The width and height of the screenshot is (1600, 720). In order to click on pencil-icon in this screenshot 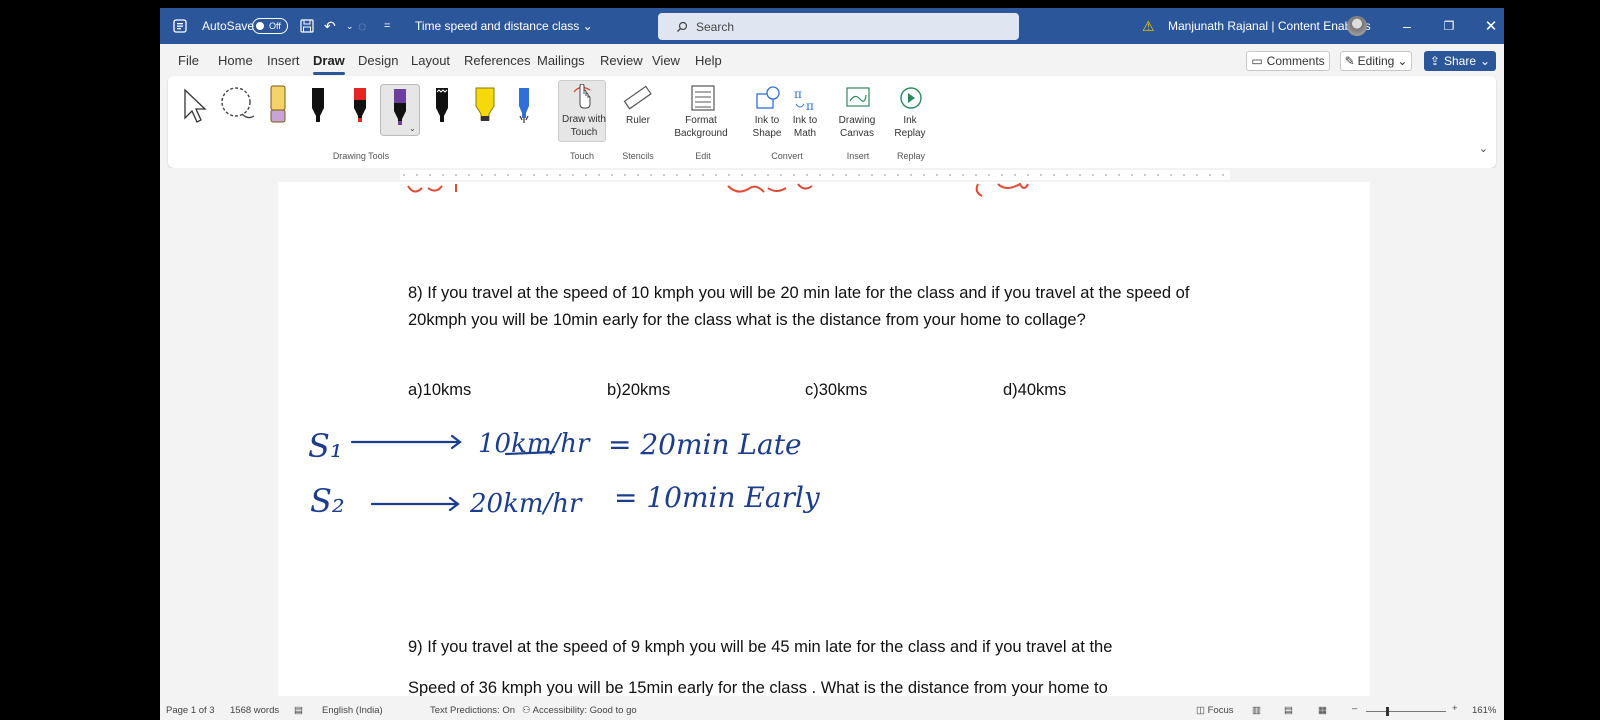, I will do `click(442, 105)`.